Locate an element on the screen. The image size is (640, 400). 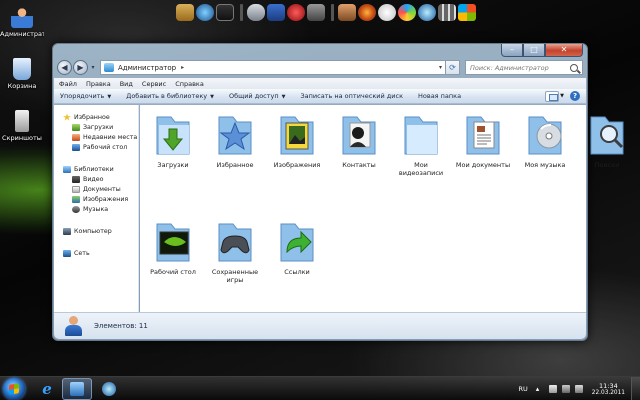
forward-button: ▶ is located at coordinates (80, 67).